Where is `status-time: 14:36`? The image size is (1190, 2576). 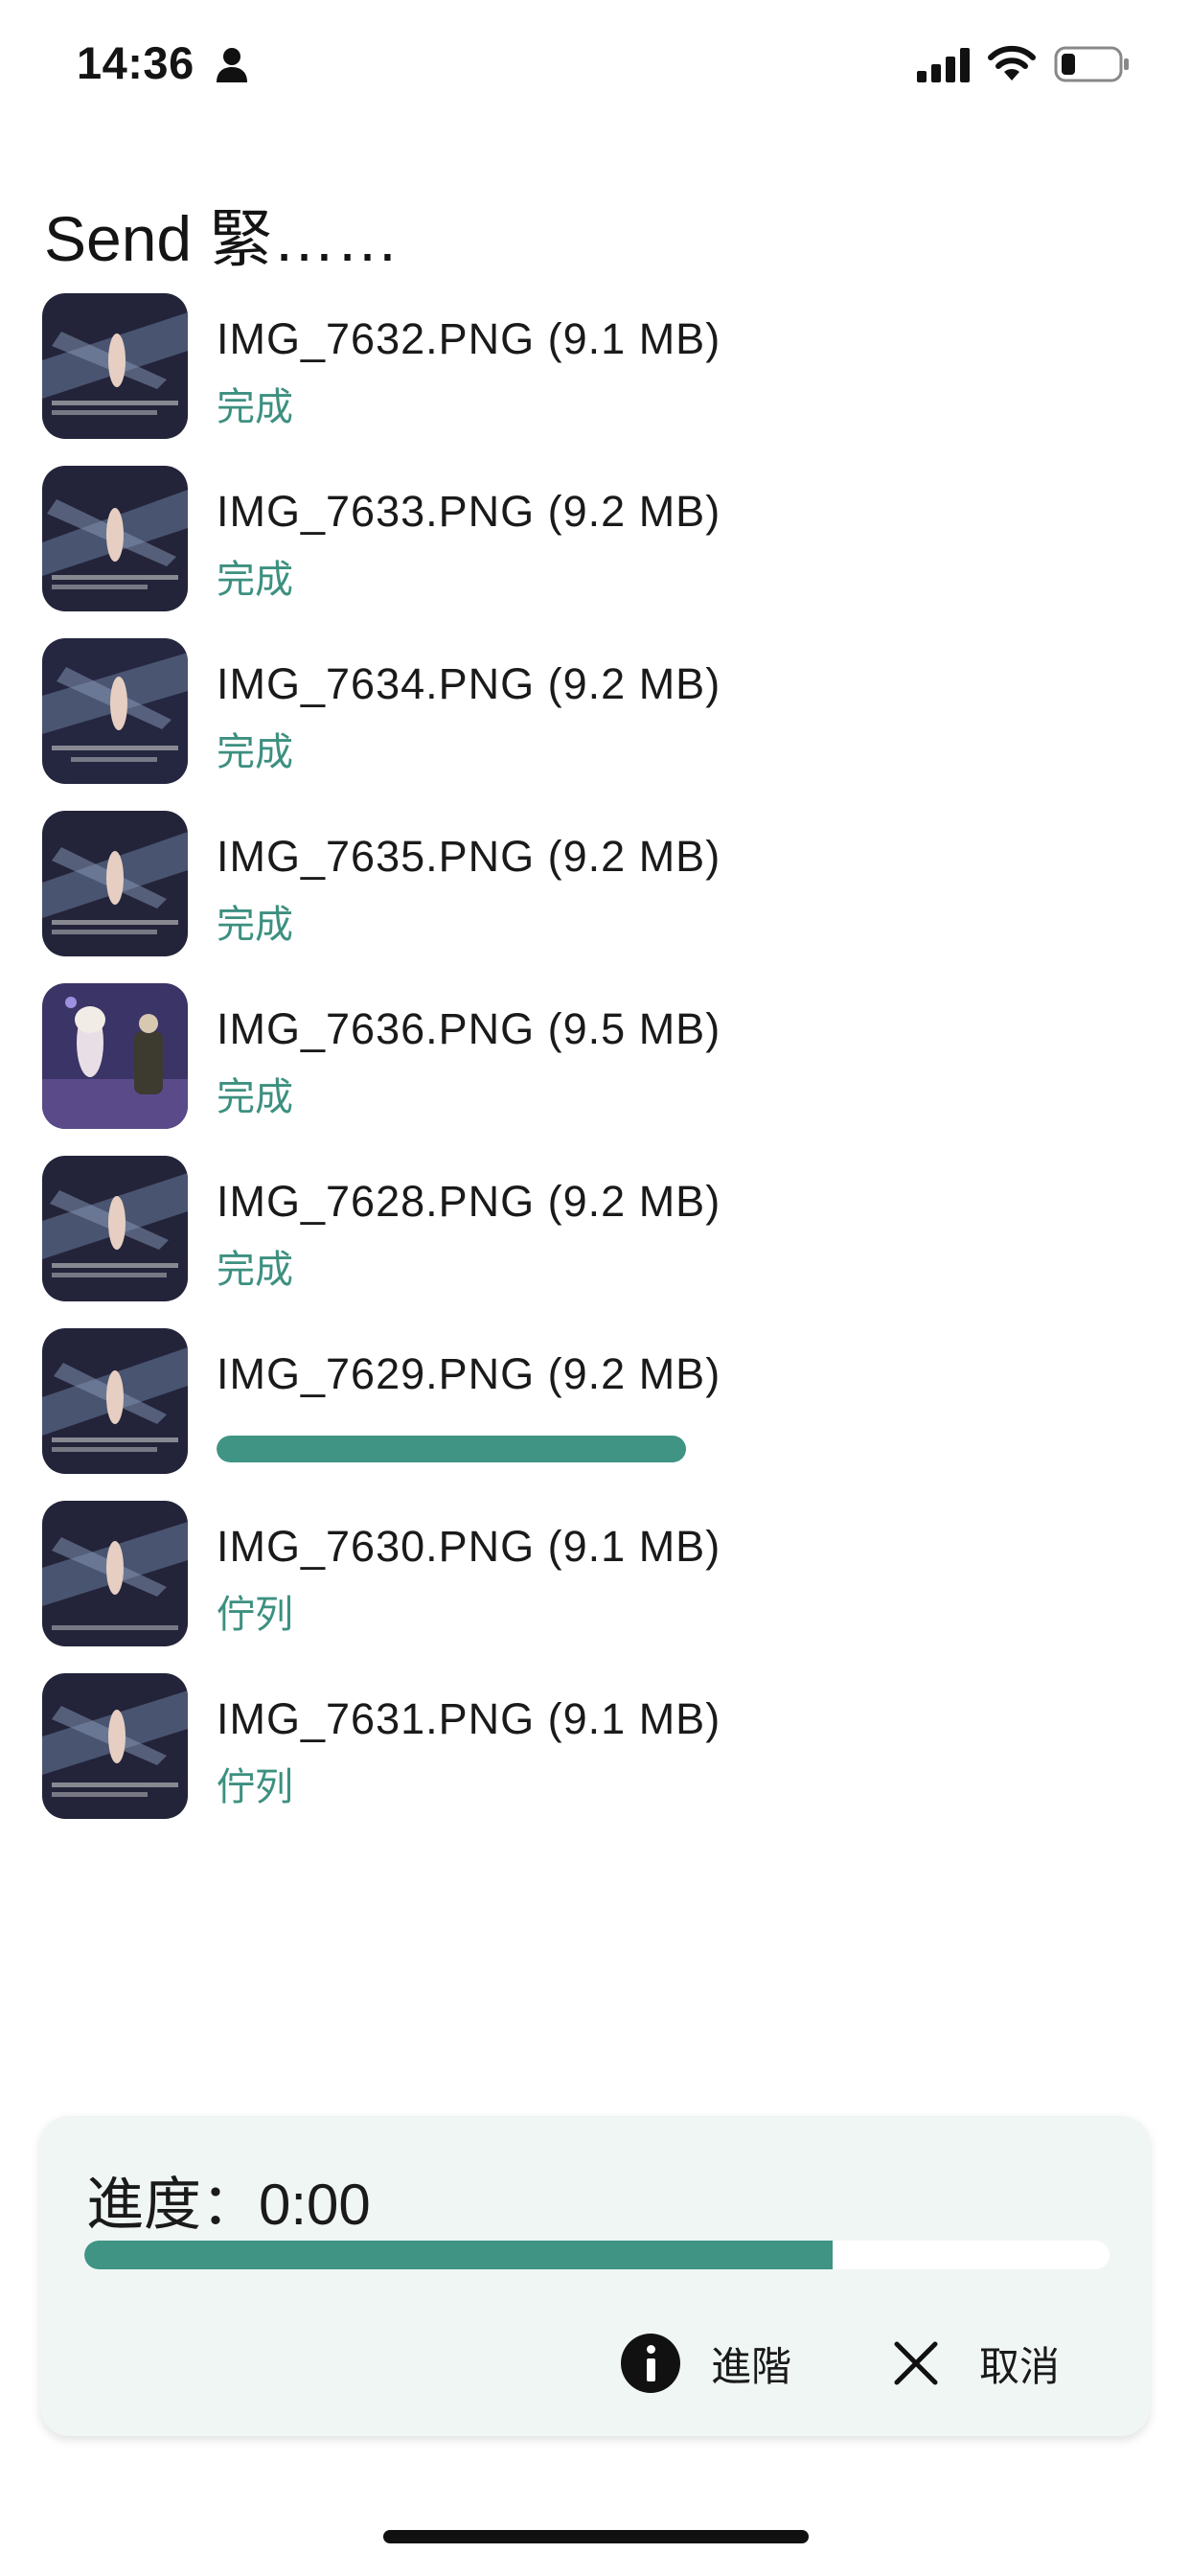 status-time: 14:36 is located at coordinates (136, 63).